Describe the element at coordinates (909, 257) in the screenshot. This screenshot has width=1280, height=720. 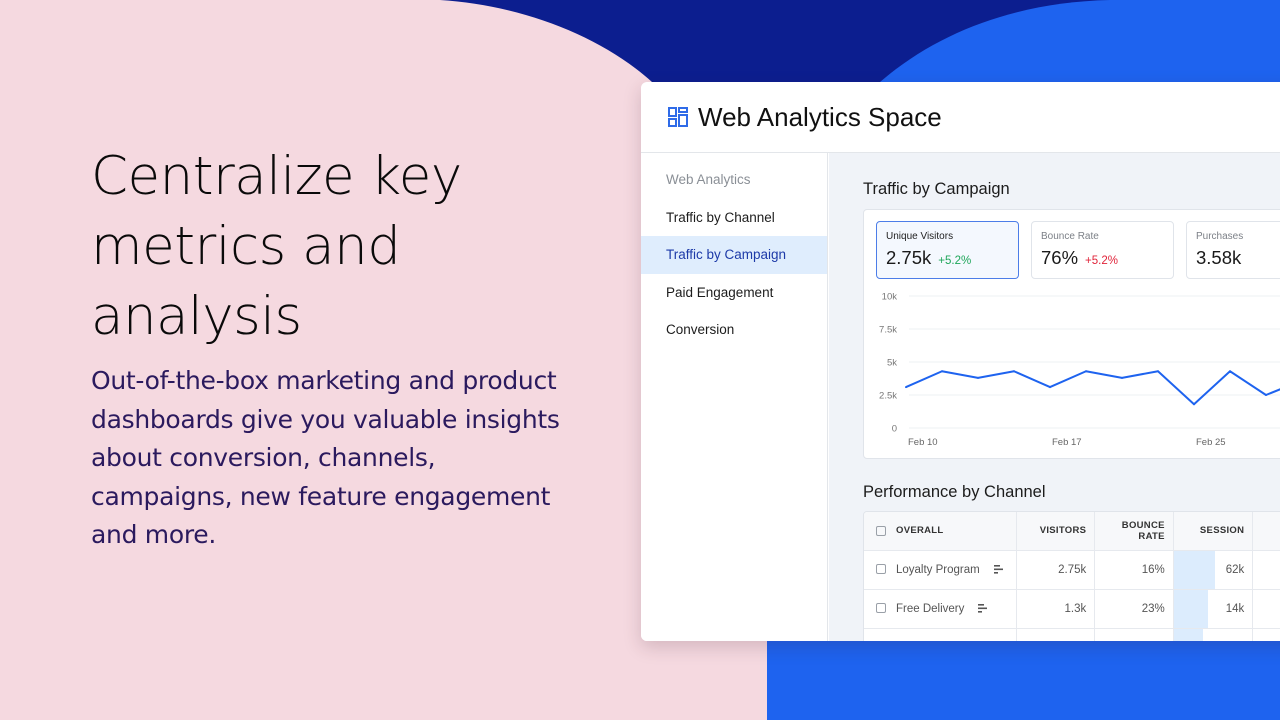
I see `kpi-value: 2.75k` at that location.